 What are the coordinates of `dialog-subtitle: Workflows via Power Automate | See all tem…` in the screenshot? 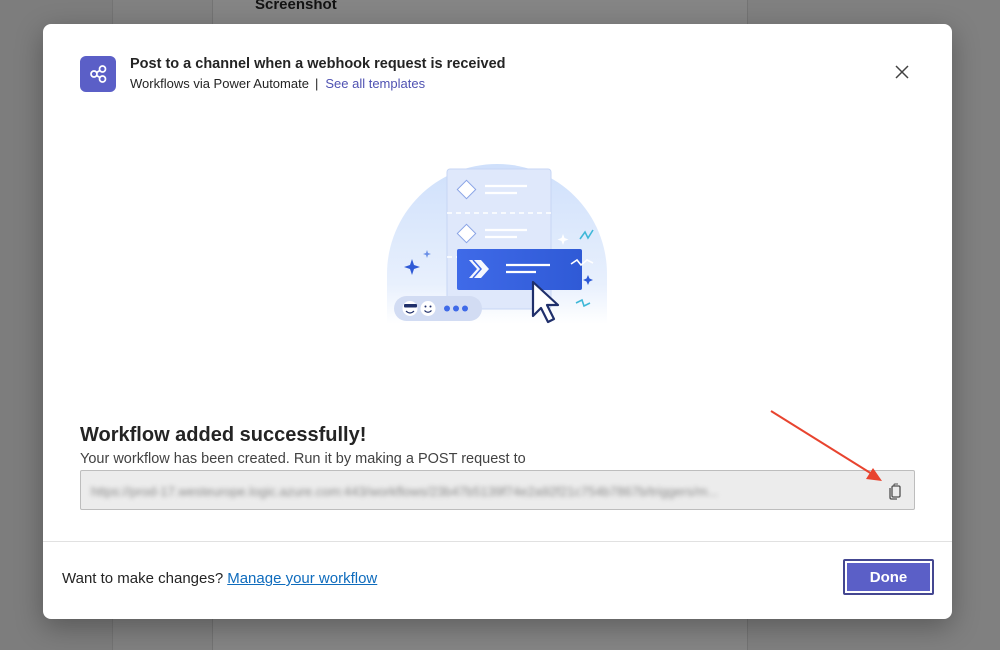 It's located at (277, 83).